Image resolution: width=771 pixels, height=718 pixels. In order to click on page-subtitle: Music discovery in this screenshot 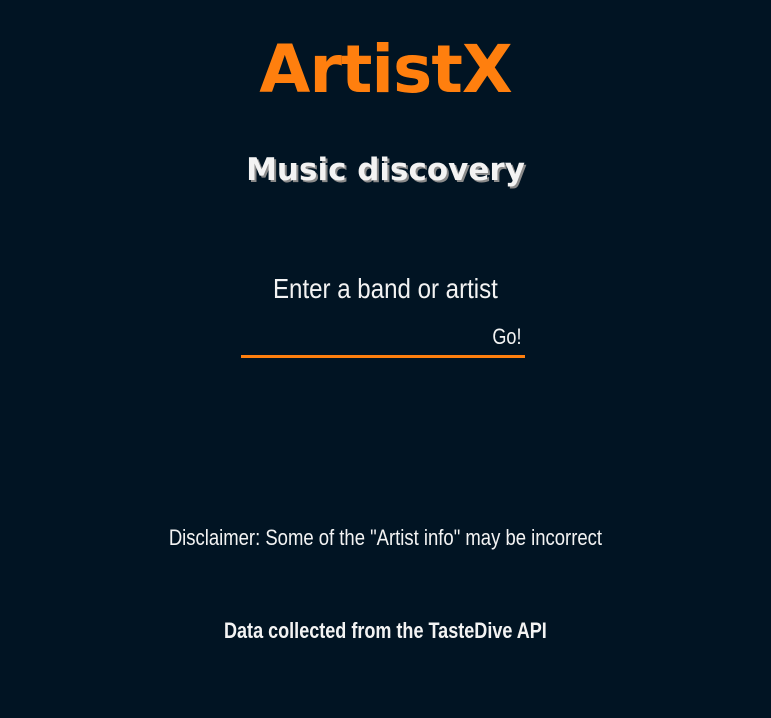, I will do `click(385, 170)`.